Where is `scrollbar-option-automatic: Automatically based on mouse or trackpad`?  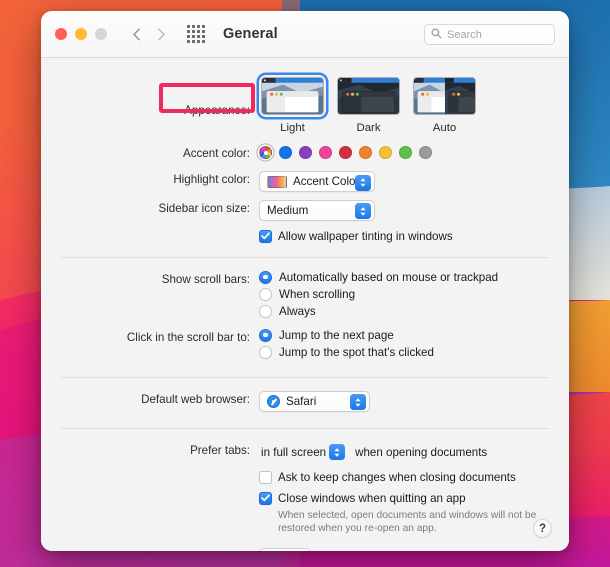
scrollbar-option-automatic: Automatically based on mouse or trackpad is located at coordinates (402, 277).